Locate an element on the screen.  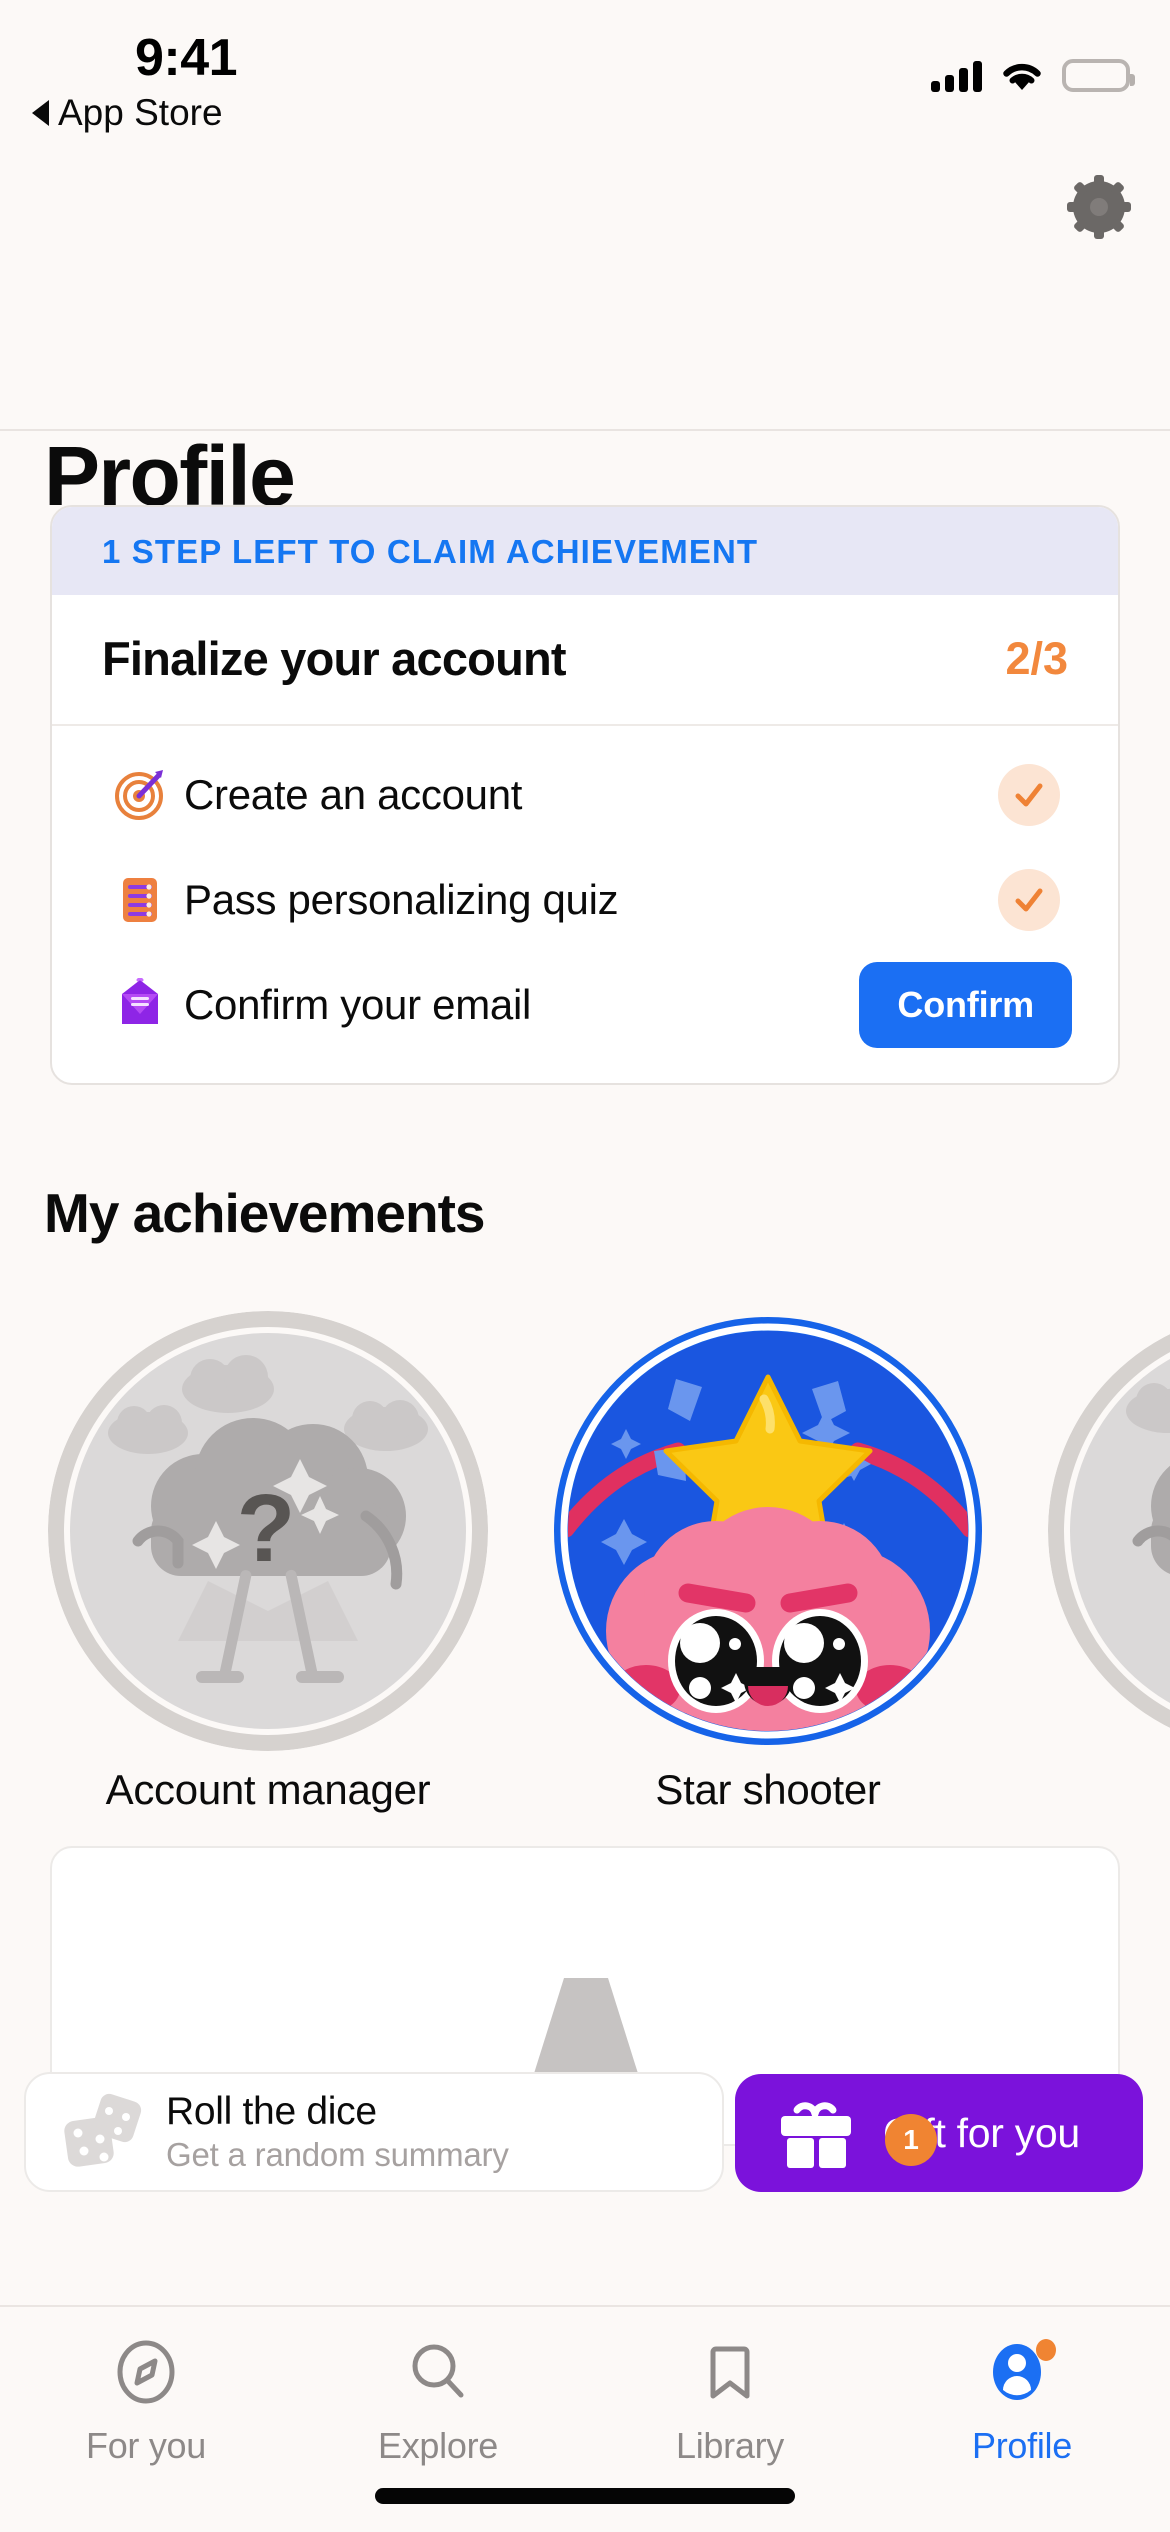
checklist-step: Create an account is located at coordinates (585, 794).